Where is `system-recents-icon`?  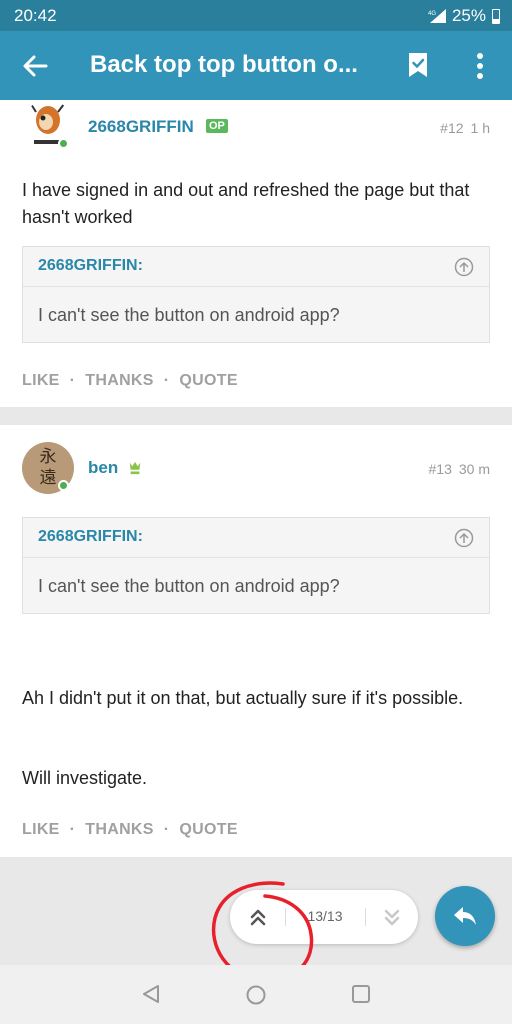
system-recents-icon is located at coordinates (361, 994).